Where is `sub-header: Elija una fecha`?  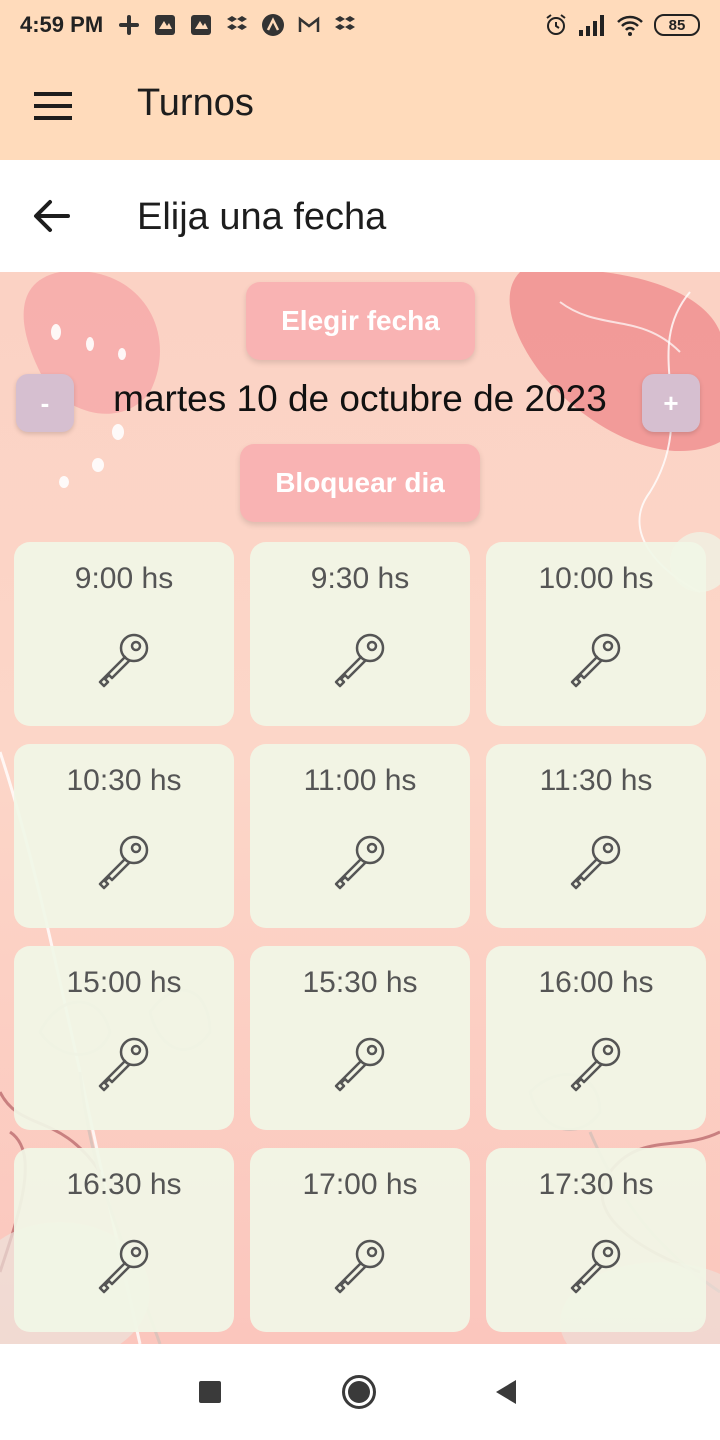 sub-header: Elija una fecha is located at coordinates (360, 216).